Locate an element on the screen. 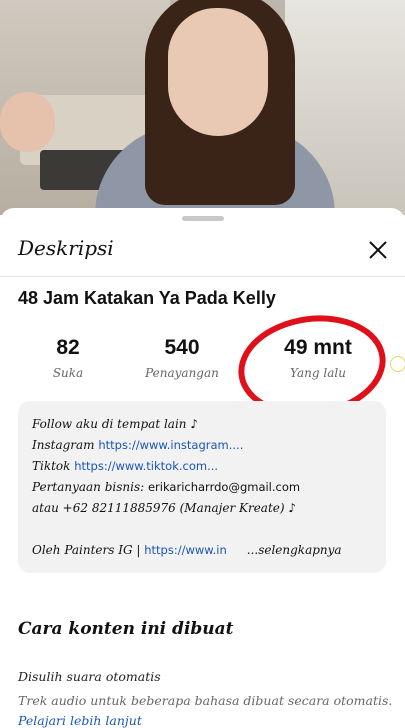 This screenshot has height=728, width=405. close-icon is located at coordinates (378, 250).